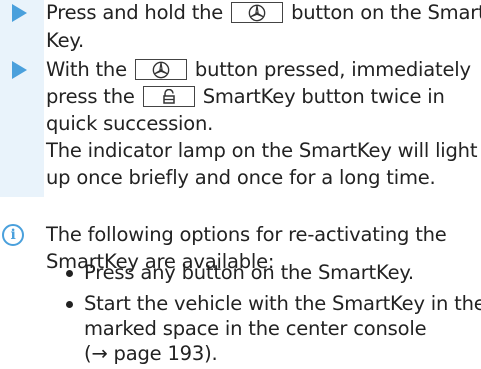 The width and height of the screenshot is (481, 369). What do you see at coordinates (332, 69) in the screenshot?
I see `step-2-text-b: button pressed, immediately` at bounding box center [332, 69].